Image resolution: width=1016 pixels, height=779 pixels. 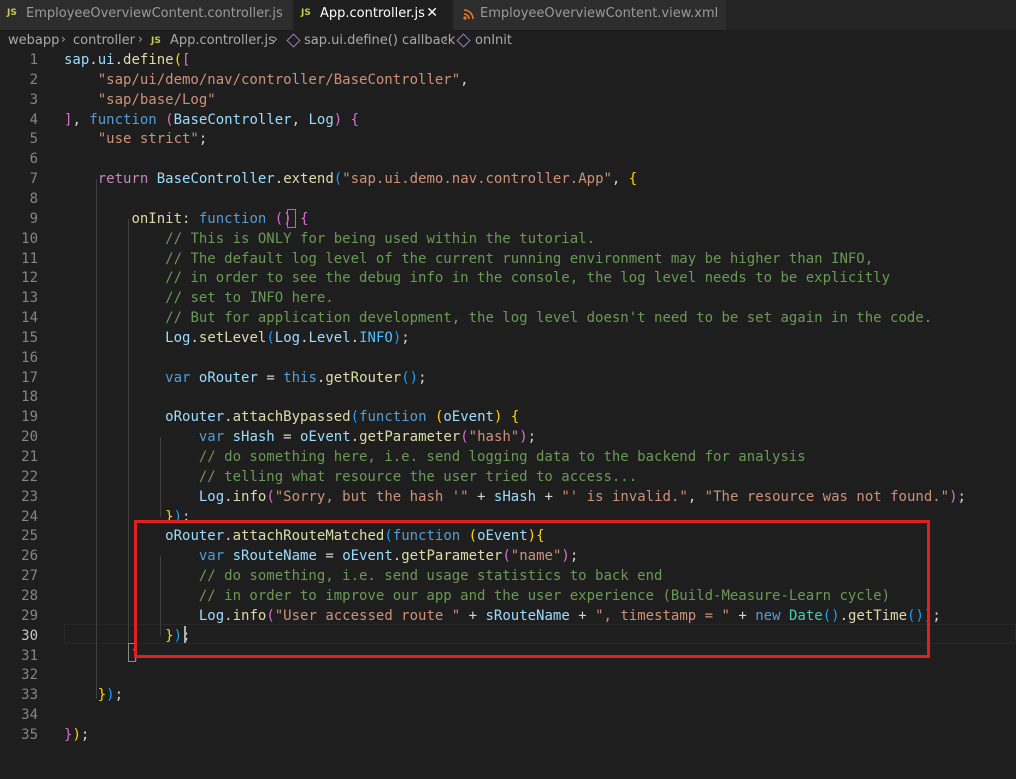 What do you see at coordinates (136, 139) in the screenshot?
I see `code-line: "use strict";` at bounding box center [136, 139].